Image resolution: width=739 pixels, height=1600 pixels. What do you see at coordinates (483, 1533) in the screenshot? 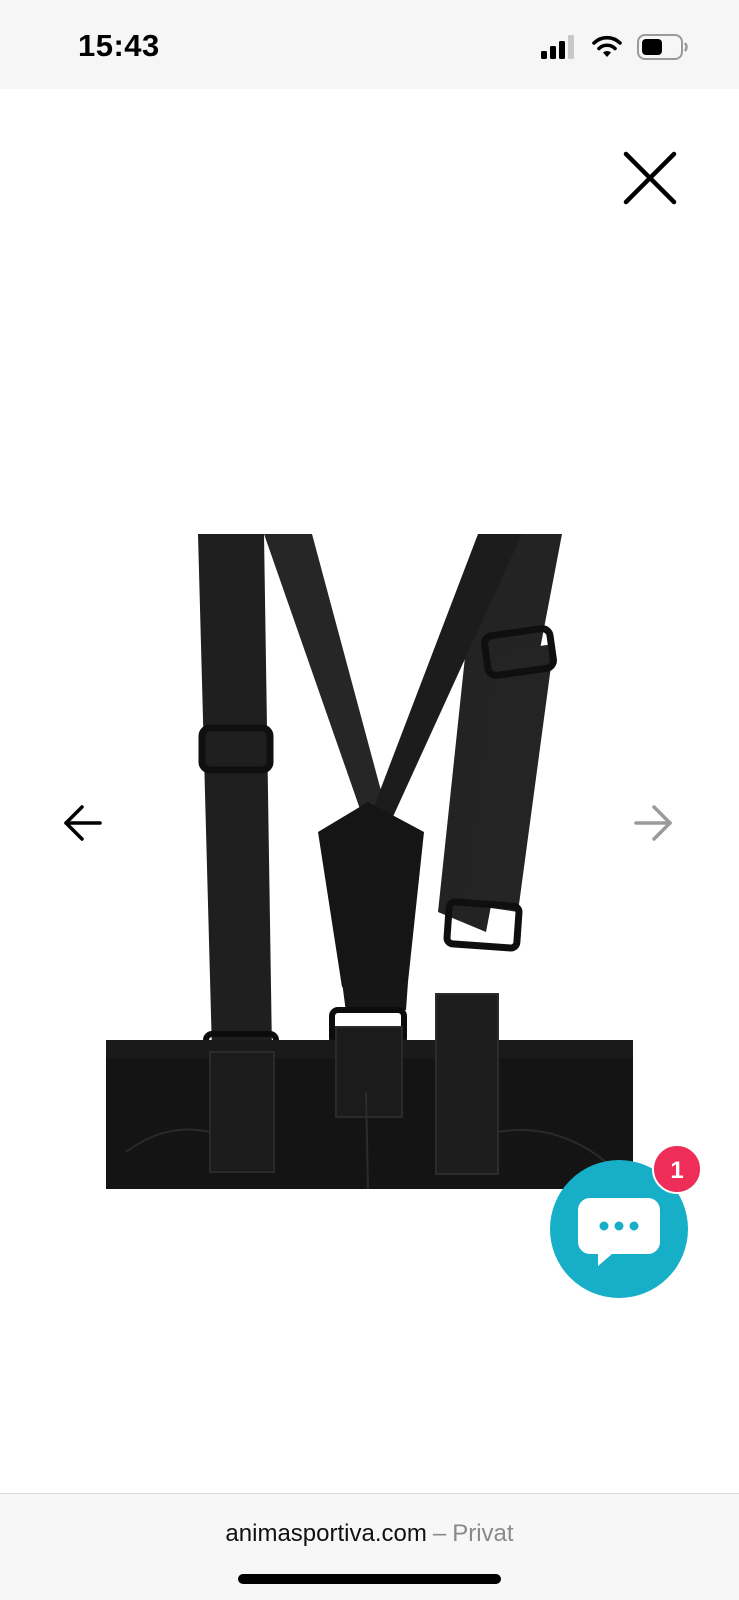
I see `private-mode-label: Privat` at bounding box center [483, 1533].